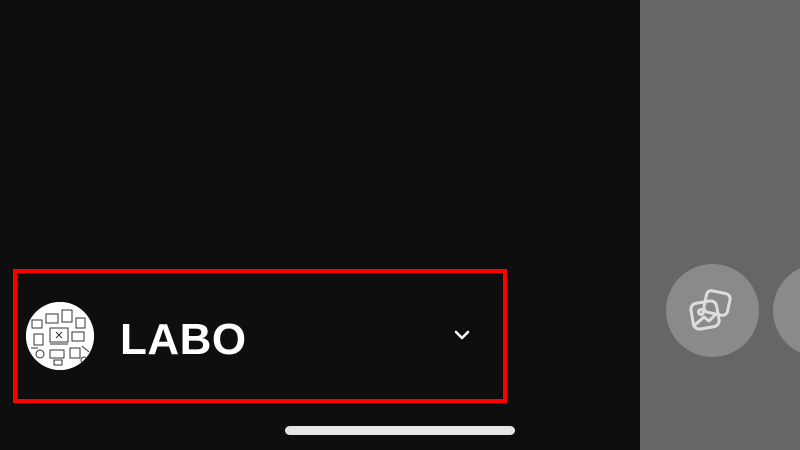 Image resolution: width=800 pixels, height=450 pixels. I want to click on account-name: LABO, so click(183, 340).